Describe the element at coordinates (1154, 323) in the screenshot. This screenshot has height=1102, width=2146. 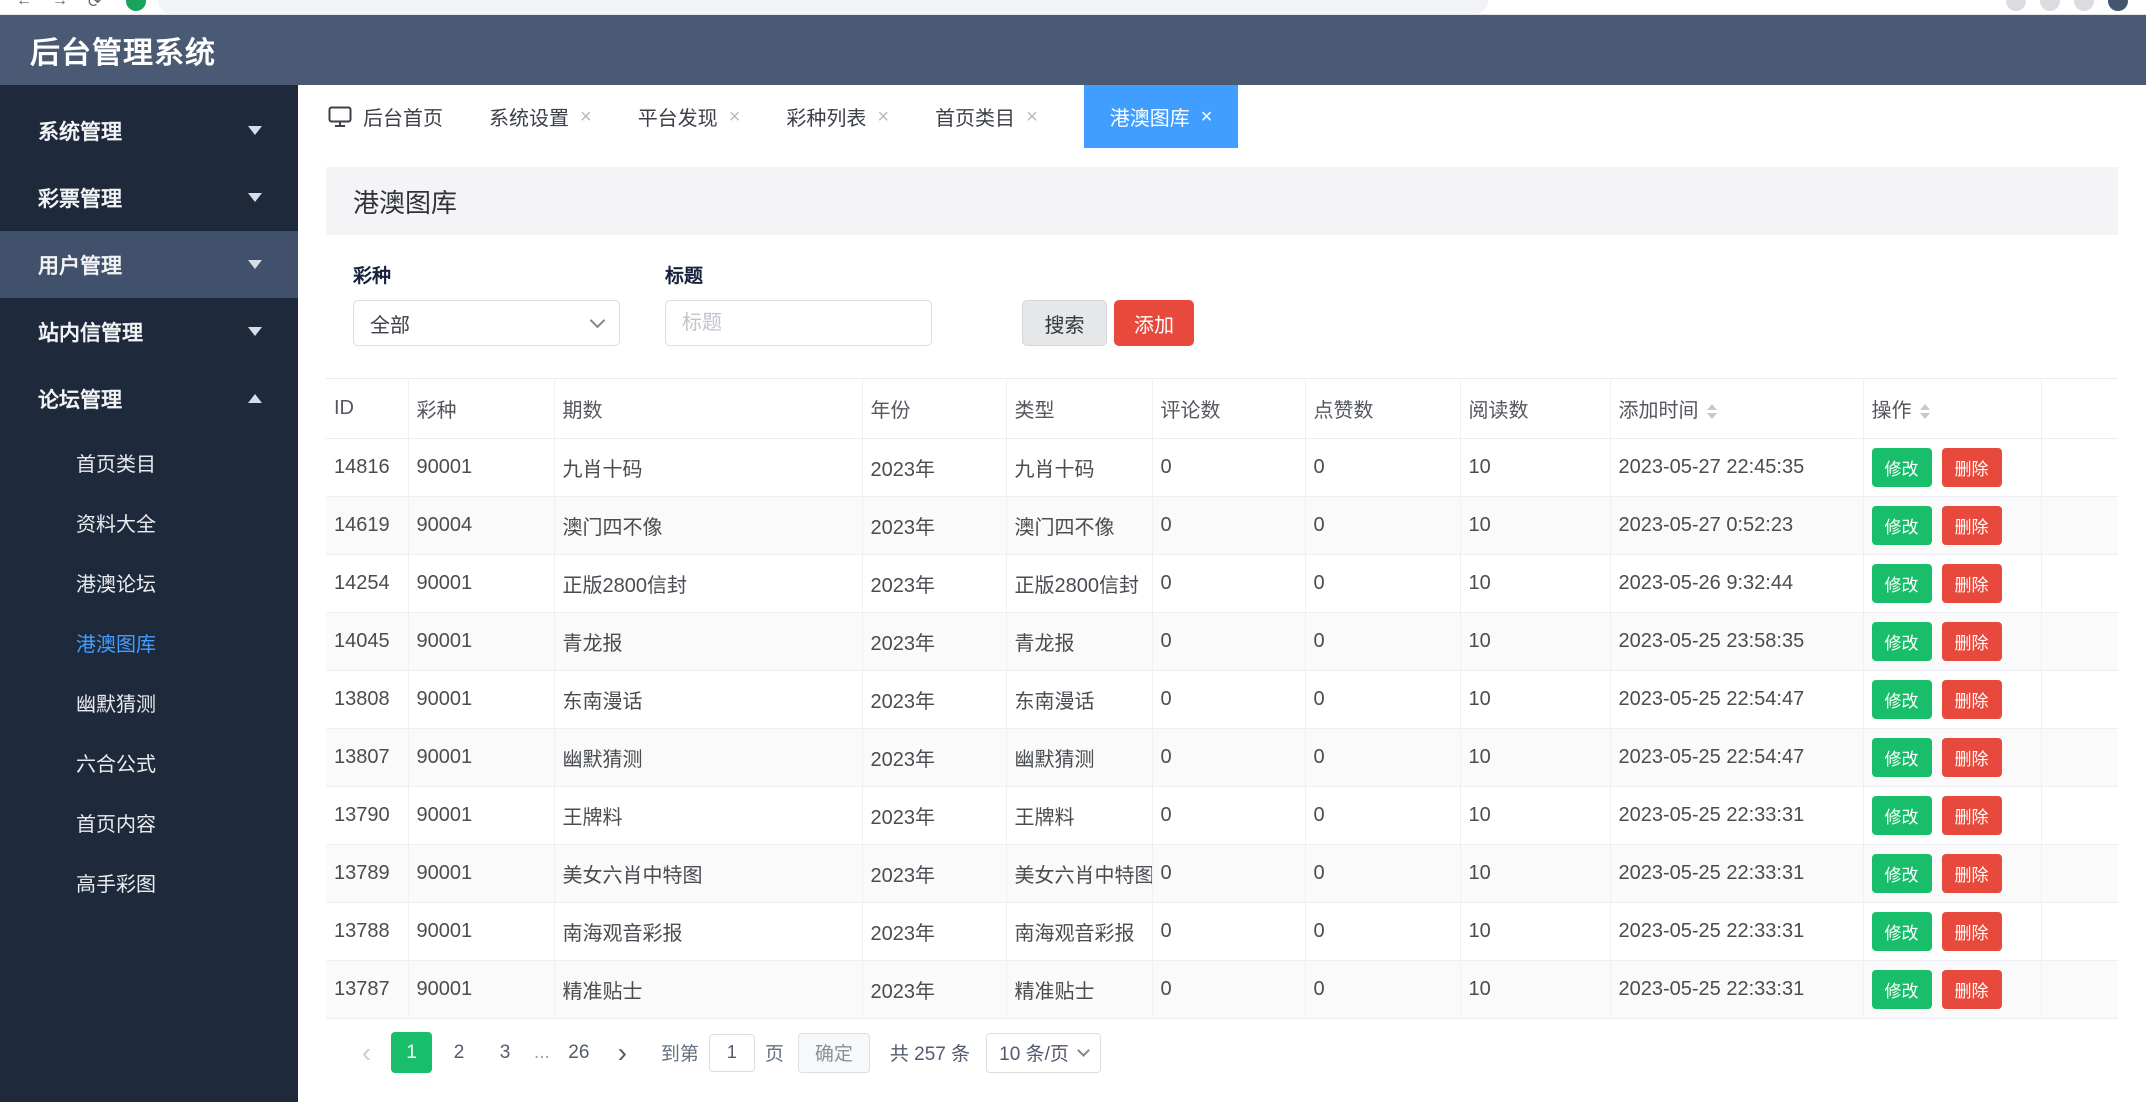
I see `add-button: 添加` at that location.